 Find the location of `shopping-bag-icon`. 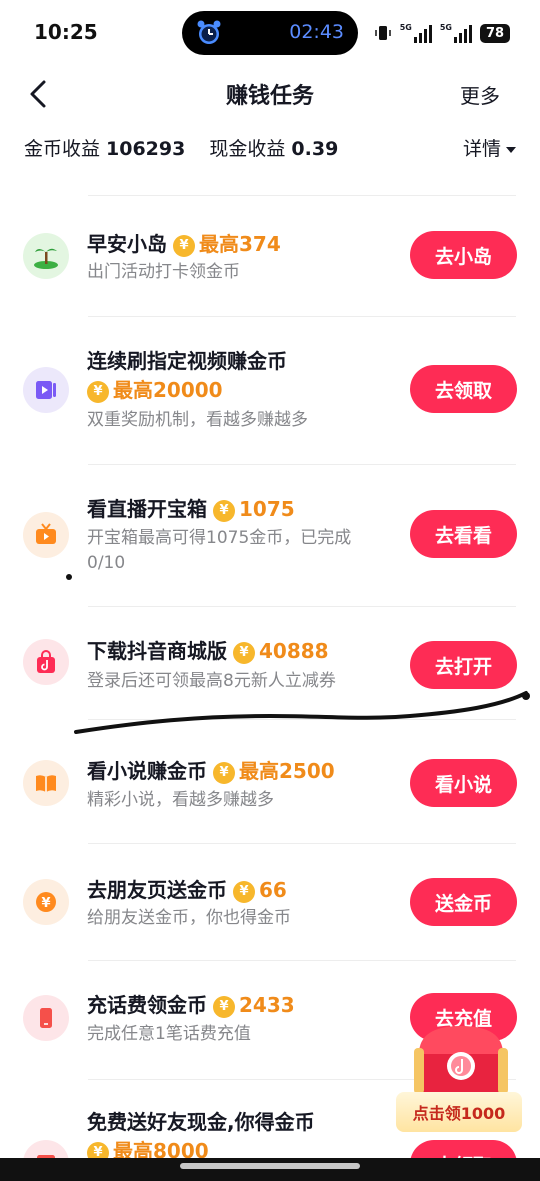

shopping-bag-icon is located at coordinates (46, 661).